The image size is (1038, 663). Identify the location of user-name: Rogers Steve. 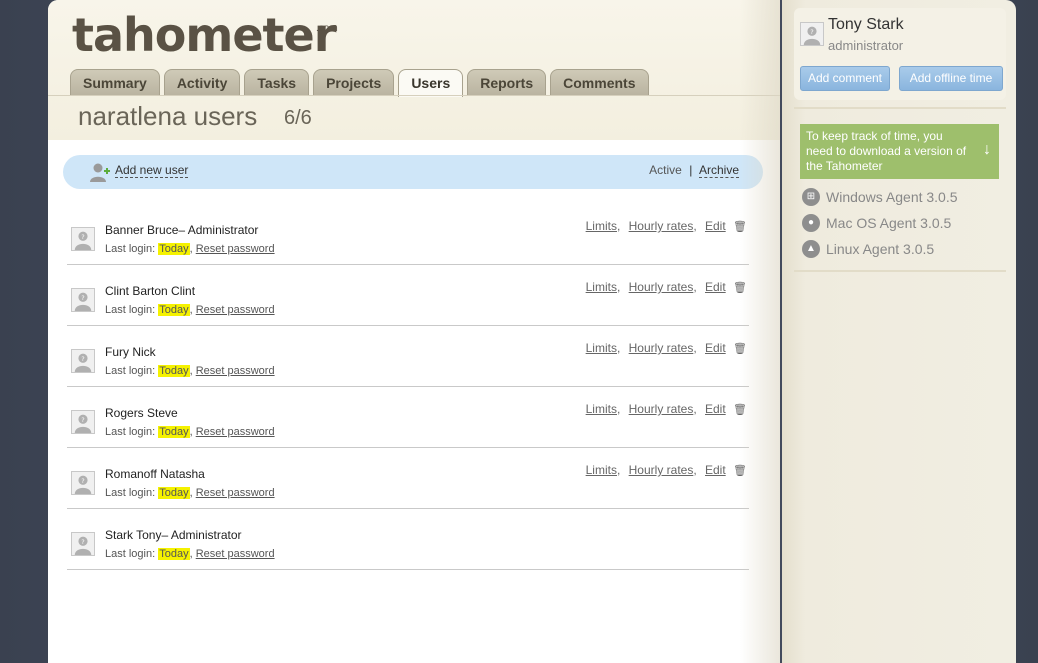
(141, 413).